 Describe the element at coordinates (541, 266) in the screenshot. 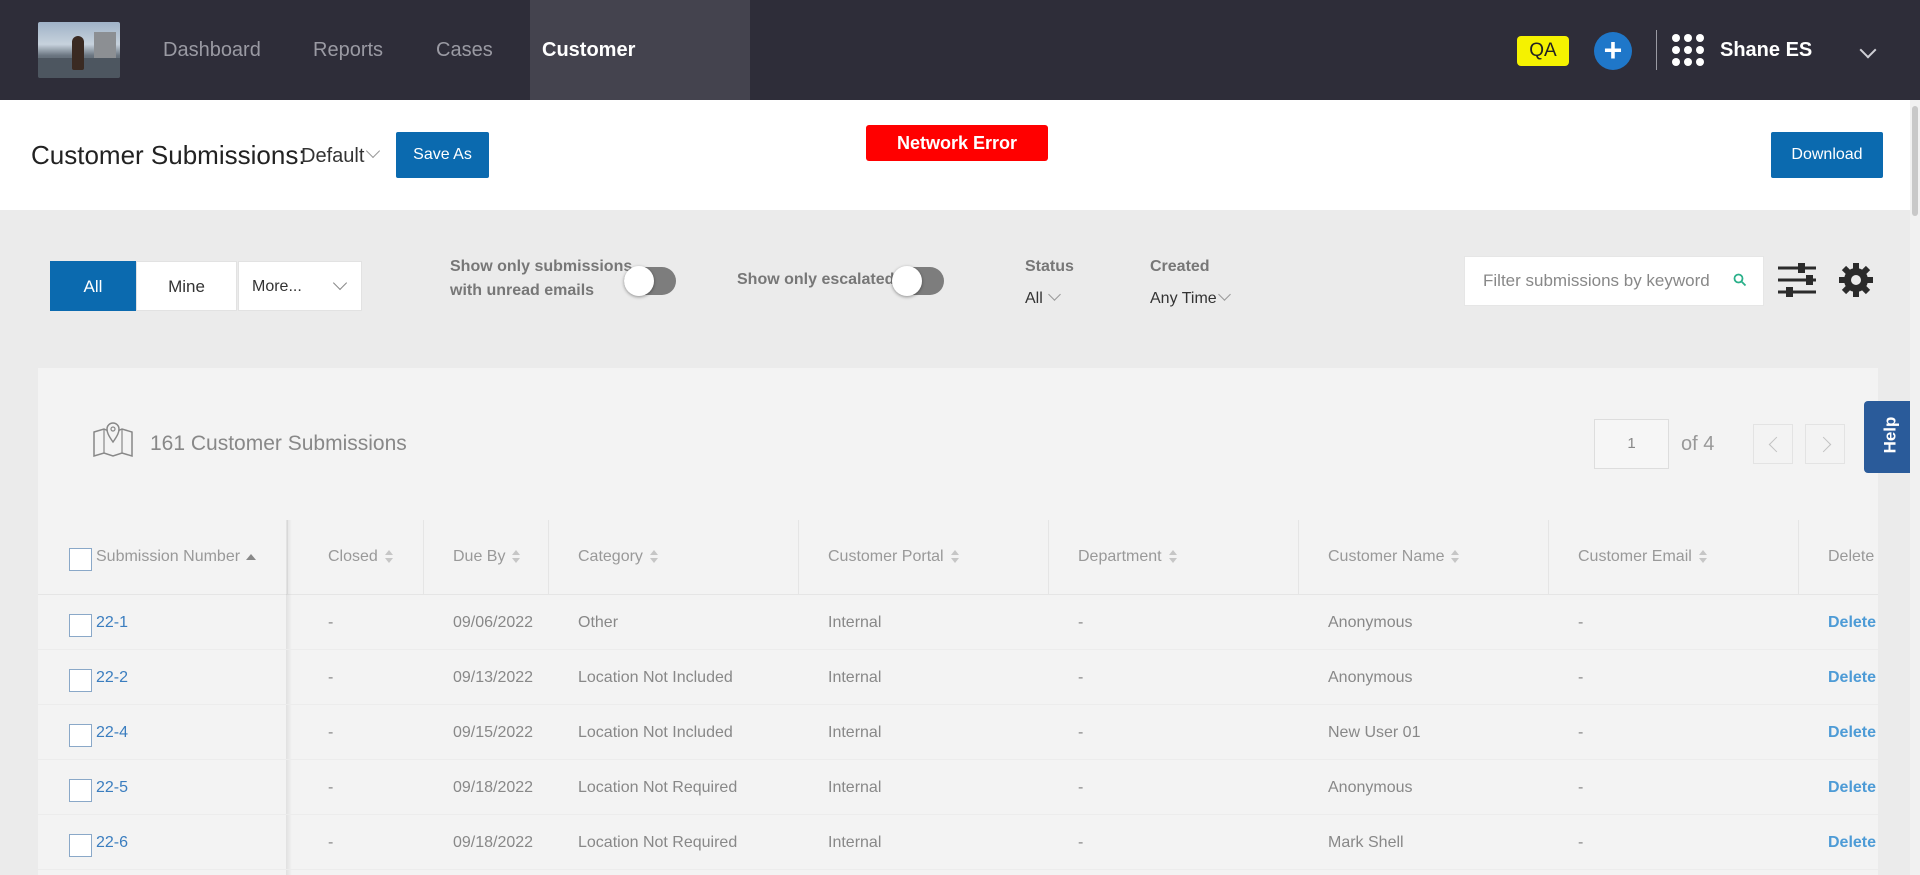

I see `unread-toggle-label-line1: Show only submissions` at that location.